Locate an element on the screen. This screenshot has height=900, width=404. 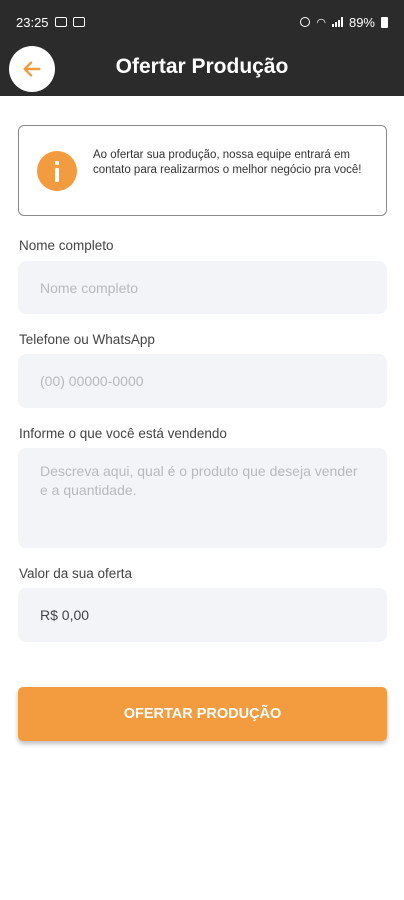
battery-level: 89% is located at coordinates (361, 22).